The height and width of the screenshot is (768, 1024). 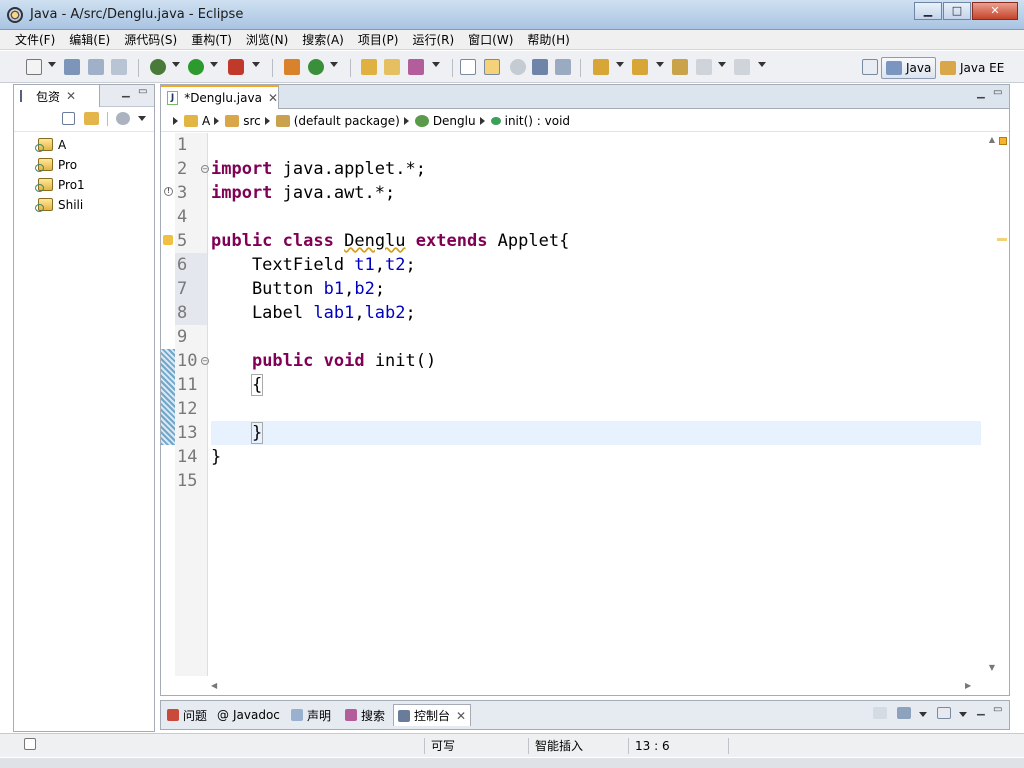 I want to click on breadcrumb-method: init() : void, so click(x=537, y=121).